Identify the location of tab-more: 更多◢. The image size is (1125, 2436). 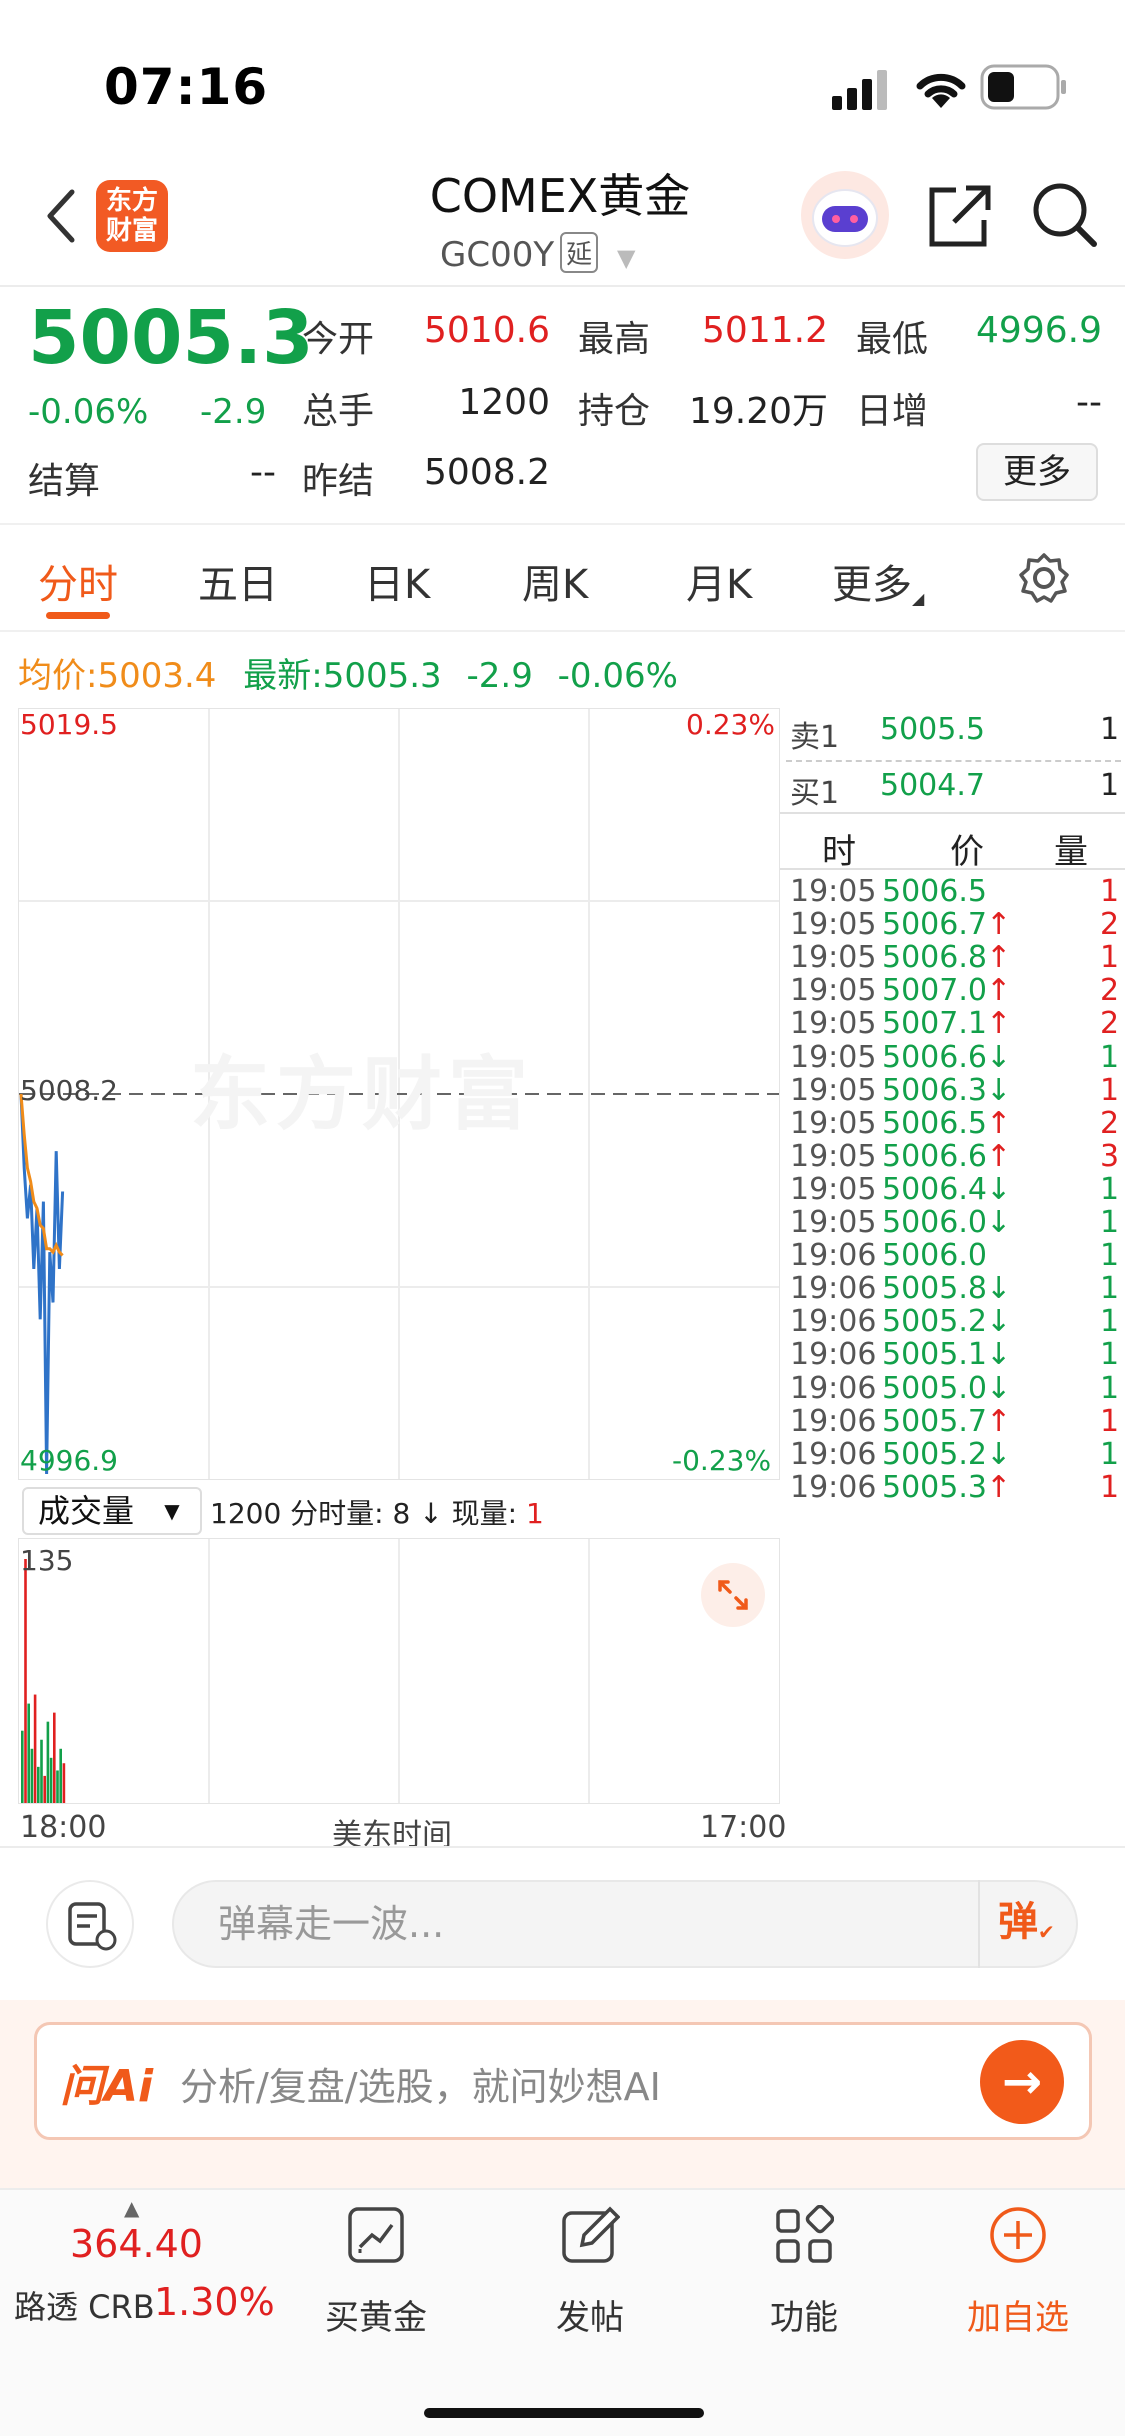
(878, 581).